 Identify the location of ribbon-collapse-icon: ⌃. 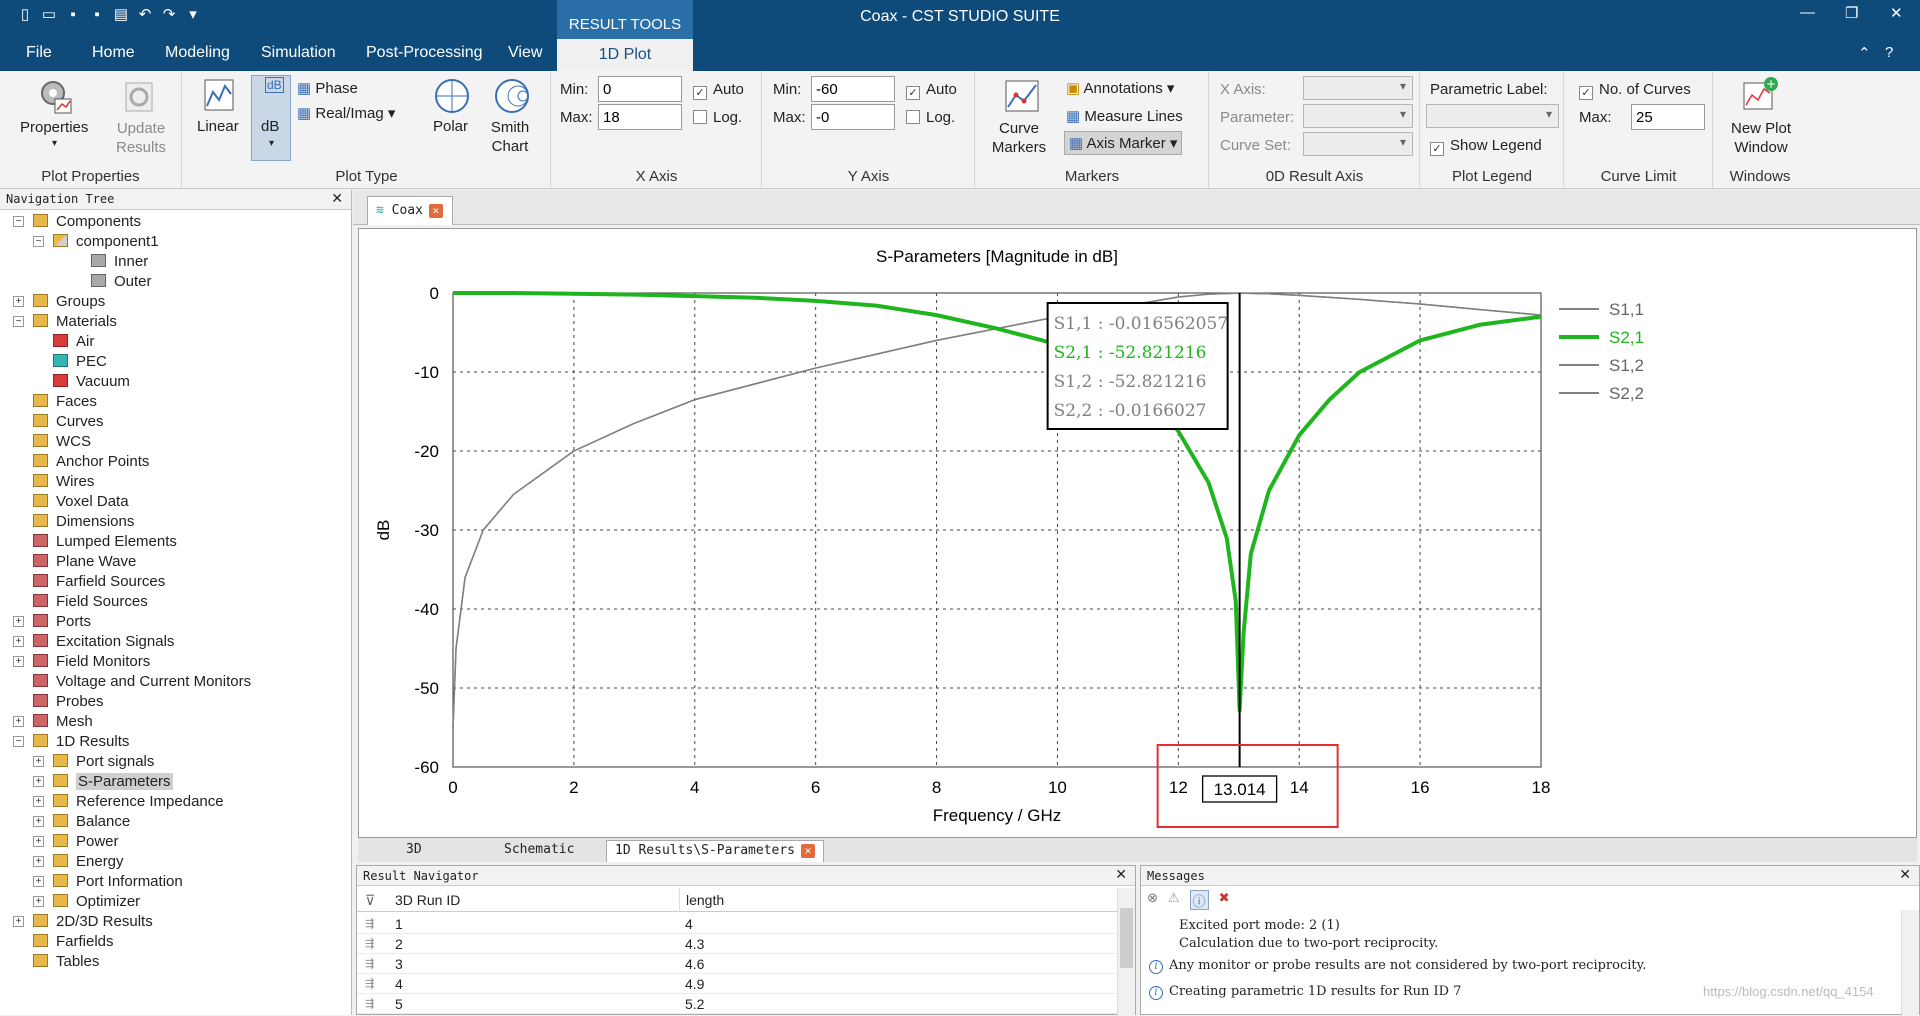
(1864, 53).